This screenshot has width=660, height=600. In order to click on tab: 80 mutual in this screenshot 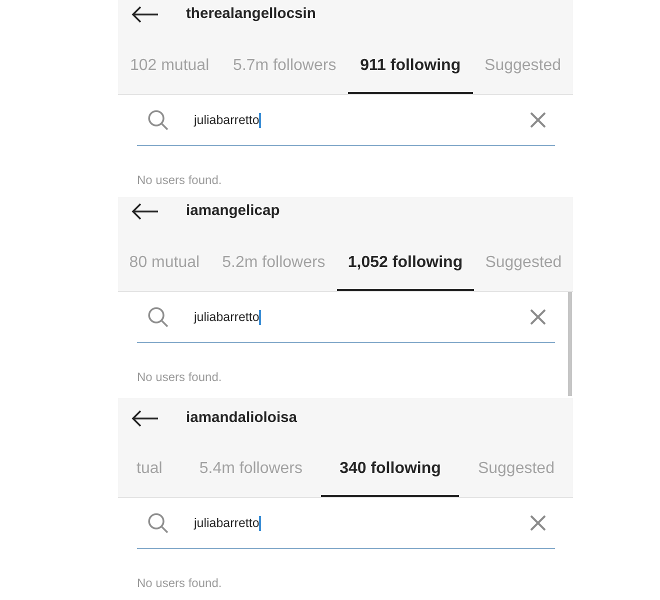, I will do `click(164, 268)`.